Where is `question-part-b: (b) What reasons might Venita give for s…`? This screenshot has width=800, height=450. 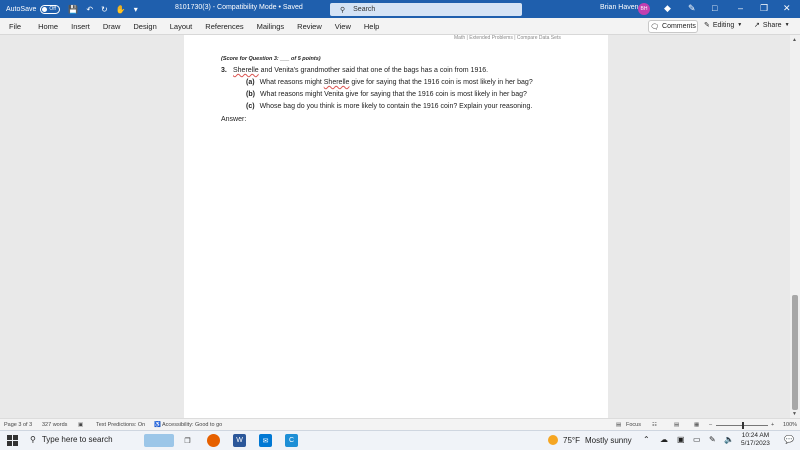
question-part-b: (b) What reasons might Venita give for s… is located at coordinates (386, 94).